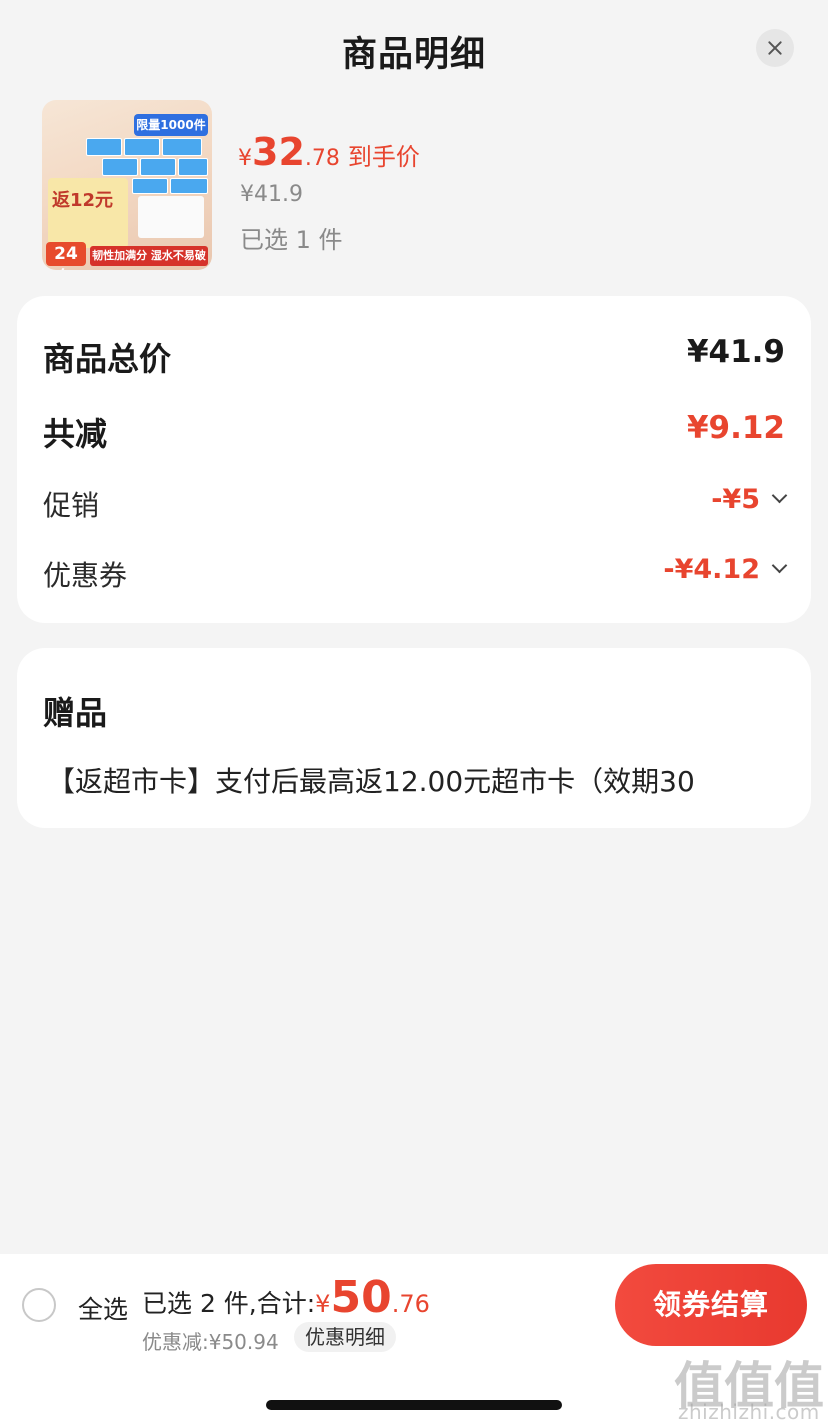  What do you see at coordinates (149, 256) in the screenshot?
I see `thumb-strip: 韧性加满分 湿水不易破` at bounding box center [149, 256].